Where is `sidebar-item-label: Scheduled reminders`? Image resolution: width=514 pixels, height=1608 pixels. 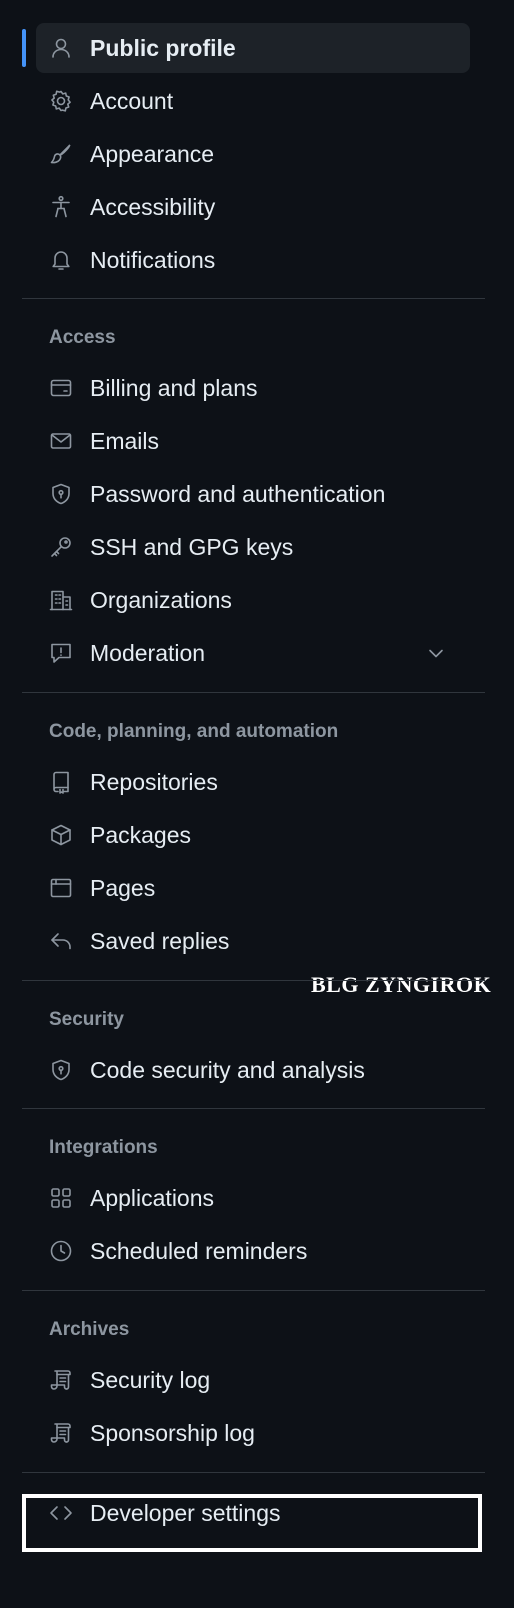 sidebar-item-label: Scheduled reminders is located at coordinates (199, 1251).